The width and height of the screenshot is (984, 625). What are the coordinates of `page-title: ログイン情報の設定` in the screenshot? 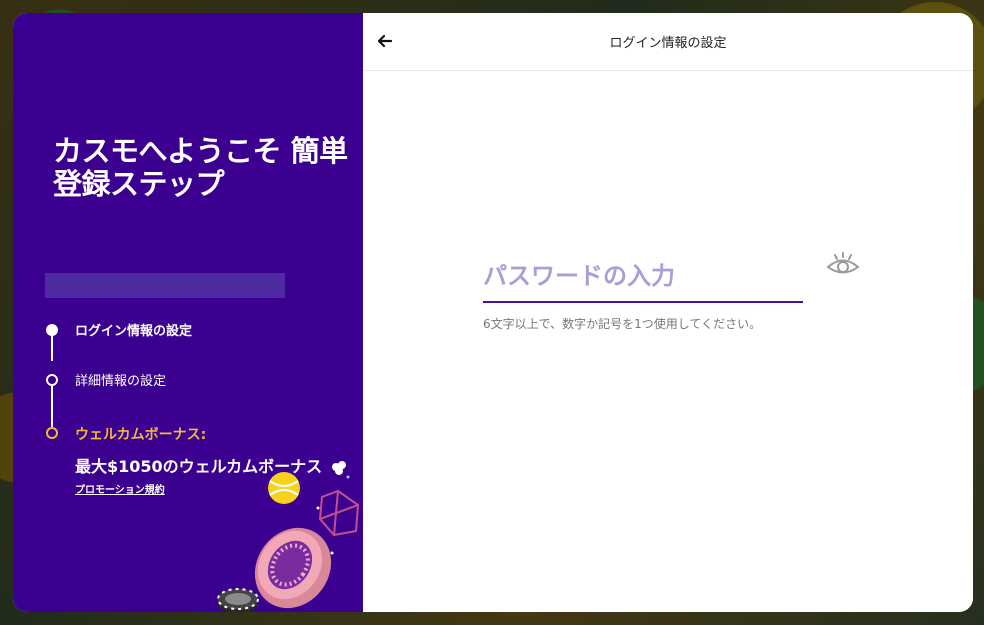 It's located at (668, 43).